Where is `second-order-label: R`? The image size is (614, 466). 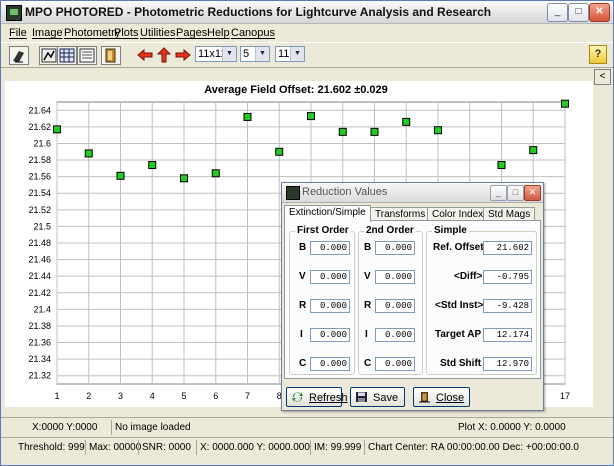
second-order-label: R is located at coordinates (368, 305).